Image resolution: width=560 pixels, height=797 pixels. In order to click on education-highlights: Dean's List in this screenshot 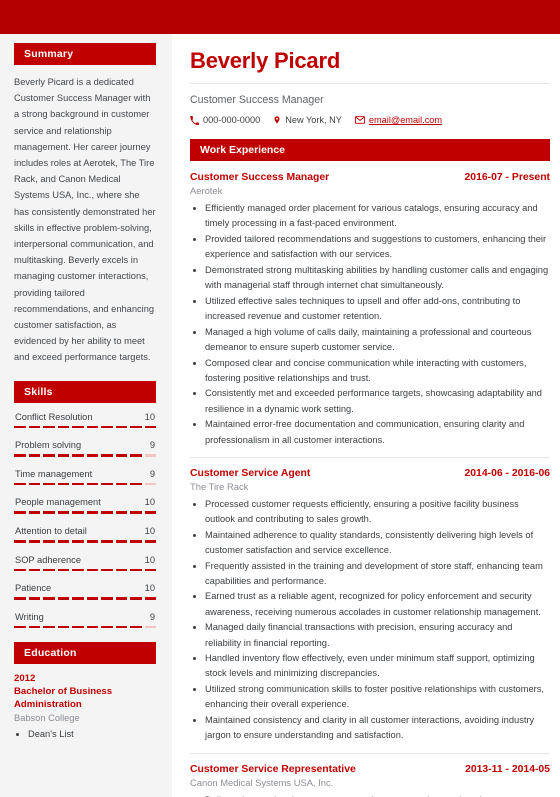, I will do `click(85, 734)`.